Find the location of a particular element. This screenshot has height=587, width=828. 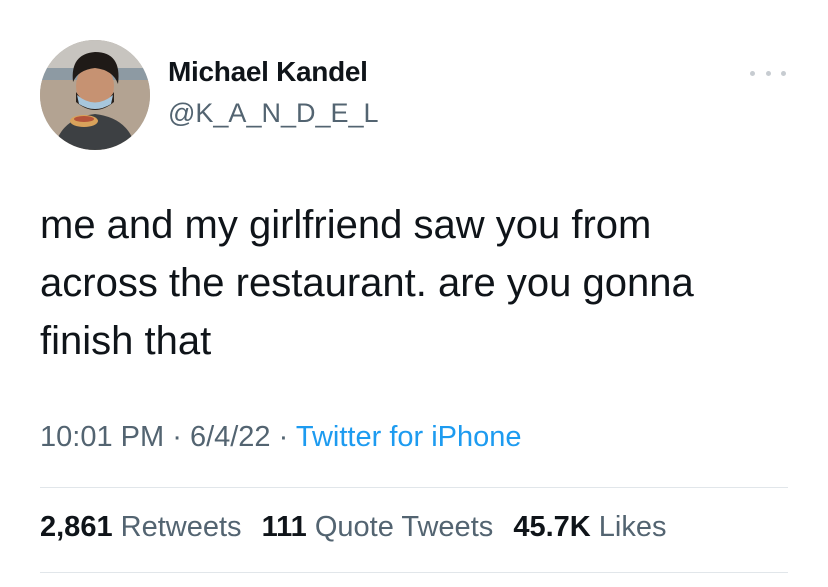

author-name: Michael Kandel is located at coordinates (268, 72).